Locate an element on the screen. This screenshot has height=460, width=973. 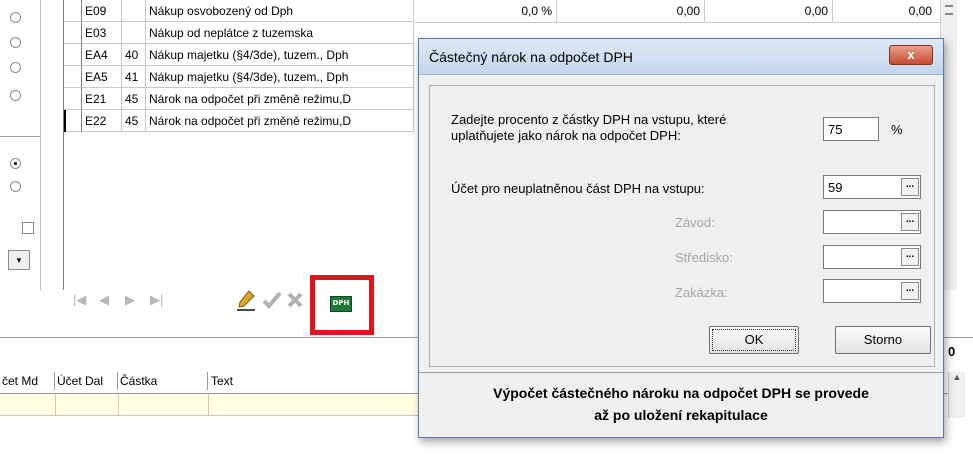
cell-code: E21 is located at coordinates (102, 99).